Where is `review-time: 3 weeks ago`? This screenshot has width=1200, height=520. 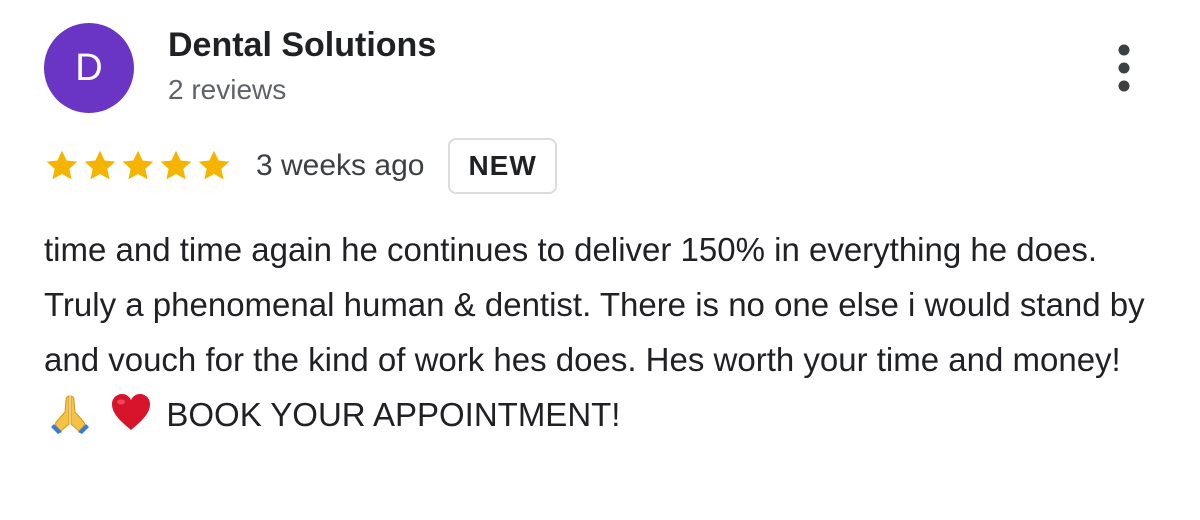
review-time: 3 weeks ago is located at coordinates (340, 165).